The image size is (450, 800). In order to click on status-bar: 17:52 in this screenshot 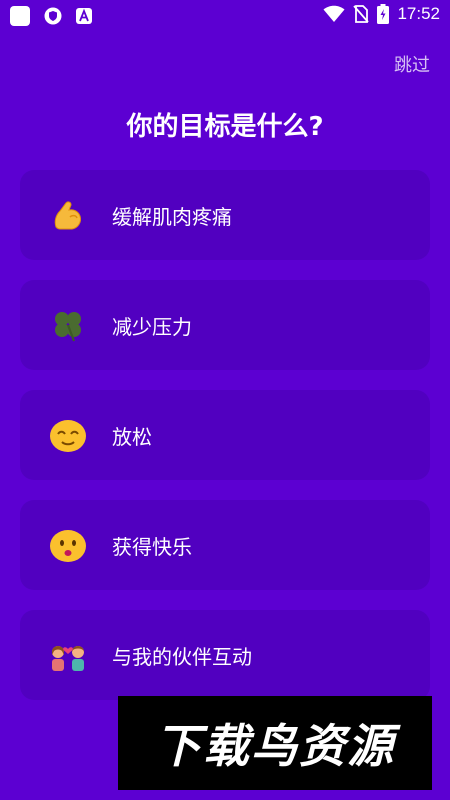, I will do `click(225, 16)`.